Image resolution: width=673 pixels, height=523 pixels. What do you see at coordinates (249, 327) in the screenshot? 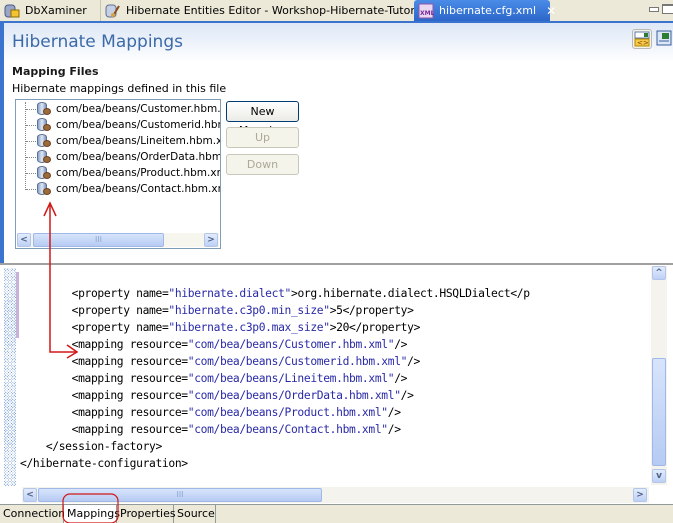
I see `xml-val: "hibernate.c3p0.max_size"` at bounding box center [249, 327].